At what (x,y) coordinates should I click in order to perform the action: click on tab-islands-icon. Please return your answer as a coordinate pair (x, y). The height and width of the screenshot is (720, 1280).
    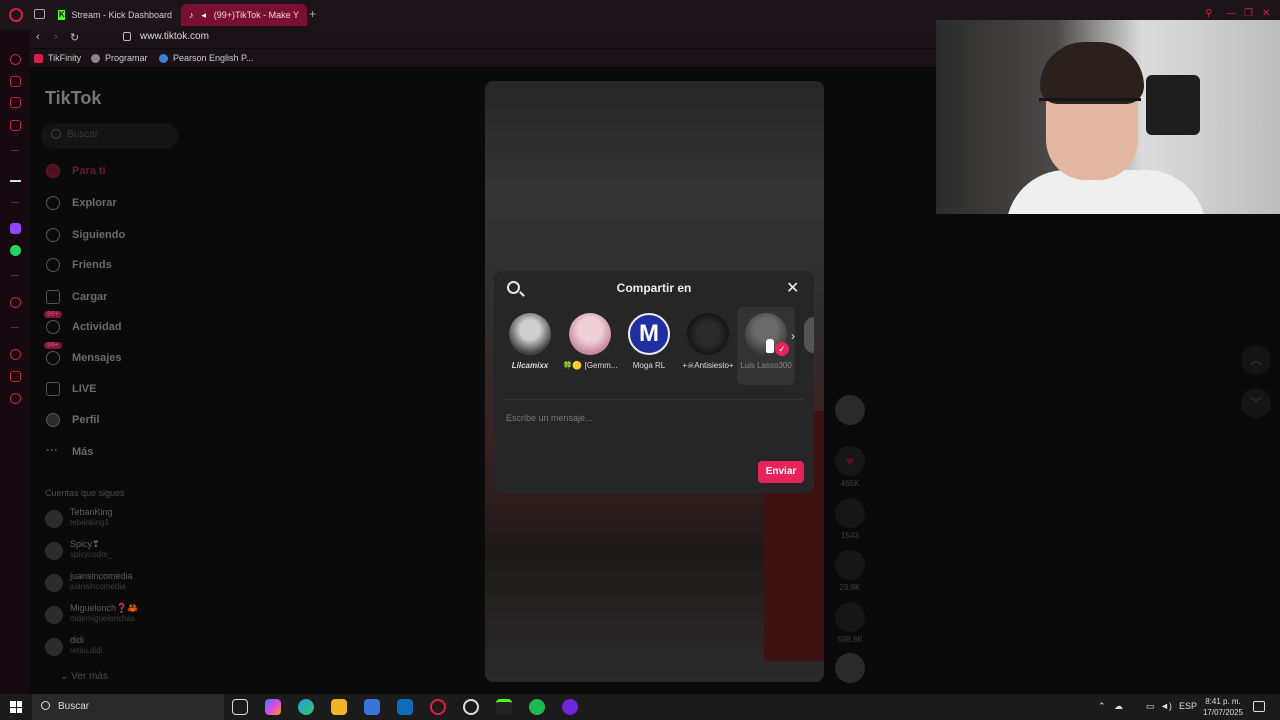
    Looking at the image, I should click on (39, 14).